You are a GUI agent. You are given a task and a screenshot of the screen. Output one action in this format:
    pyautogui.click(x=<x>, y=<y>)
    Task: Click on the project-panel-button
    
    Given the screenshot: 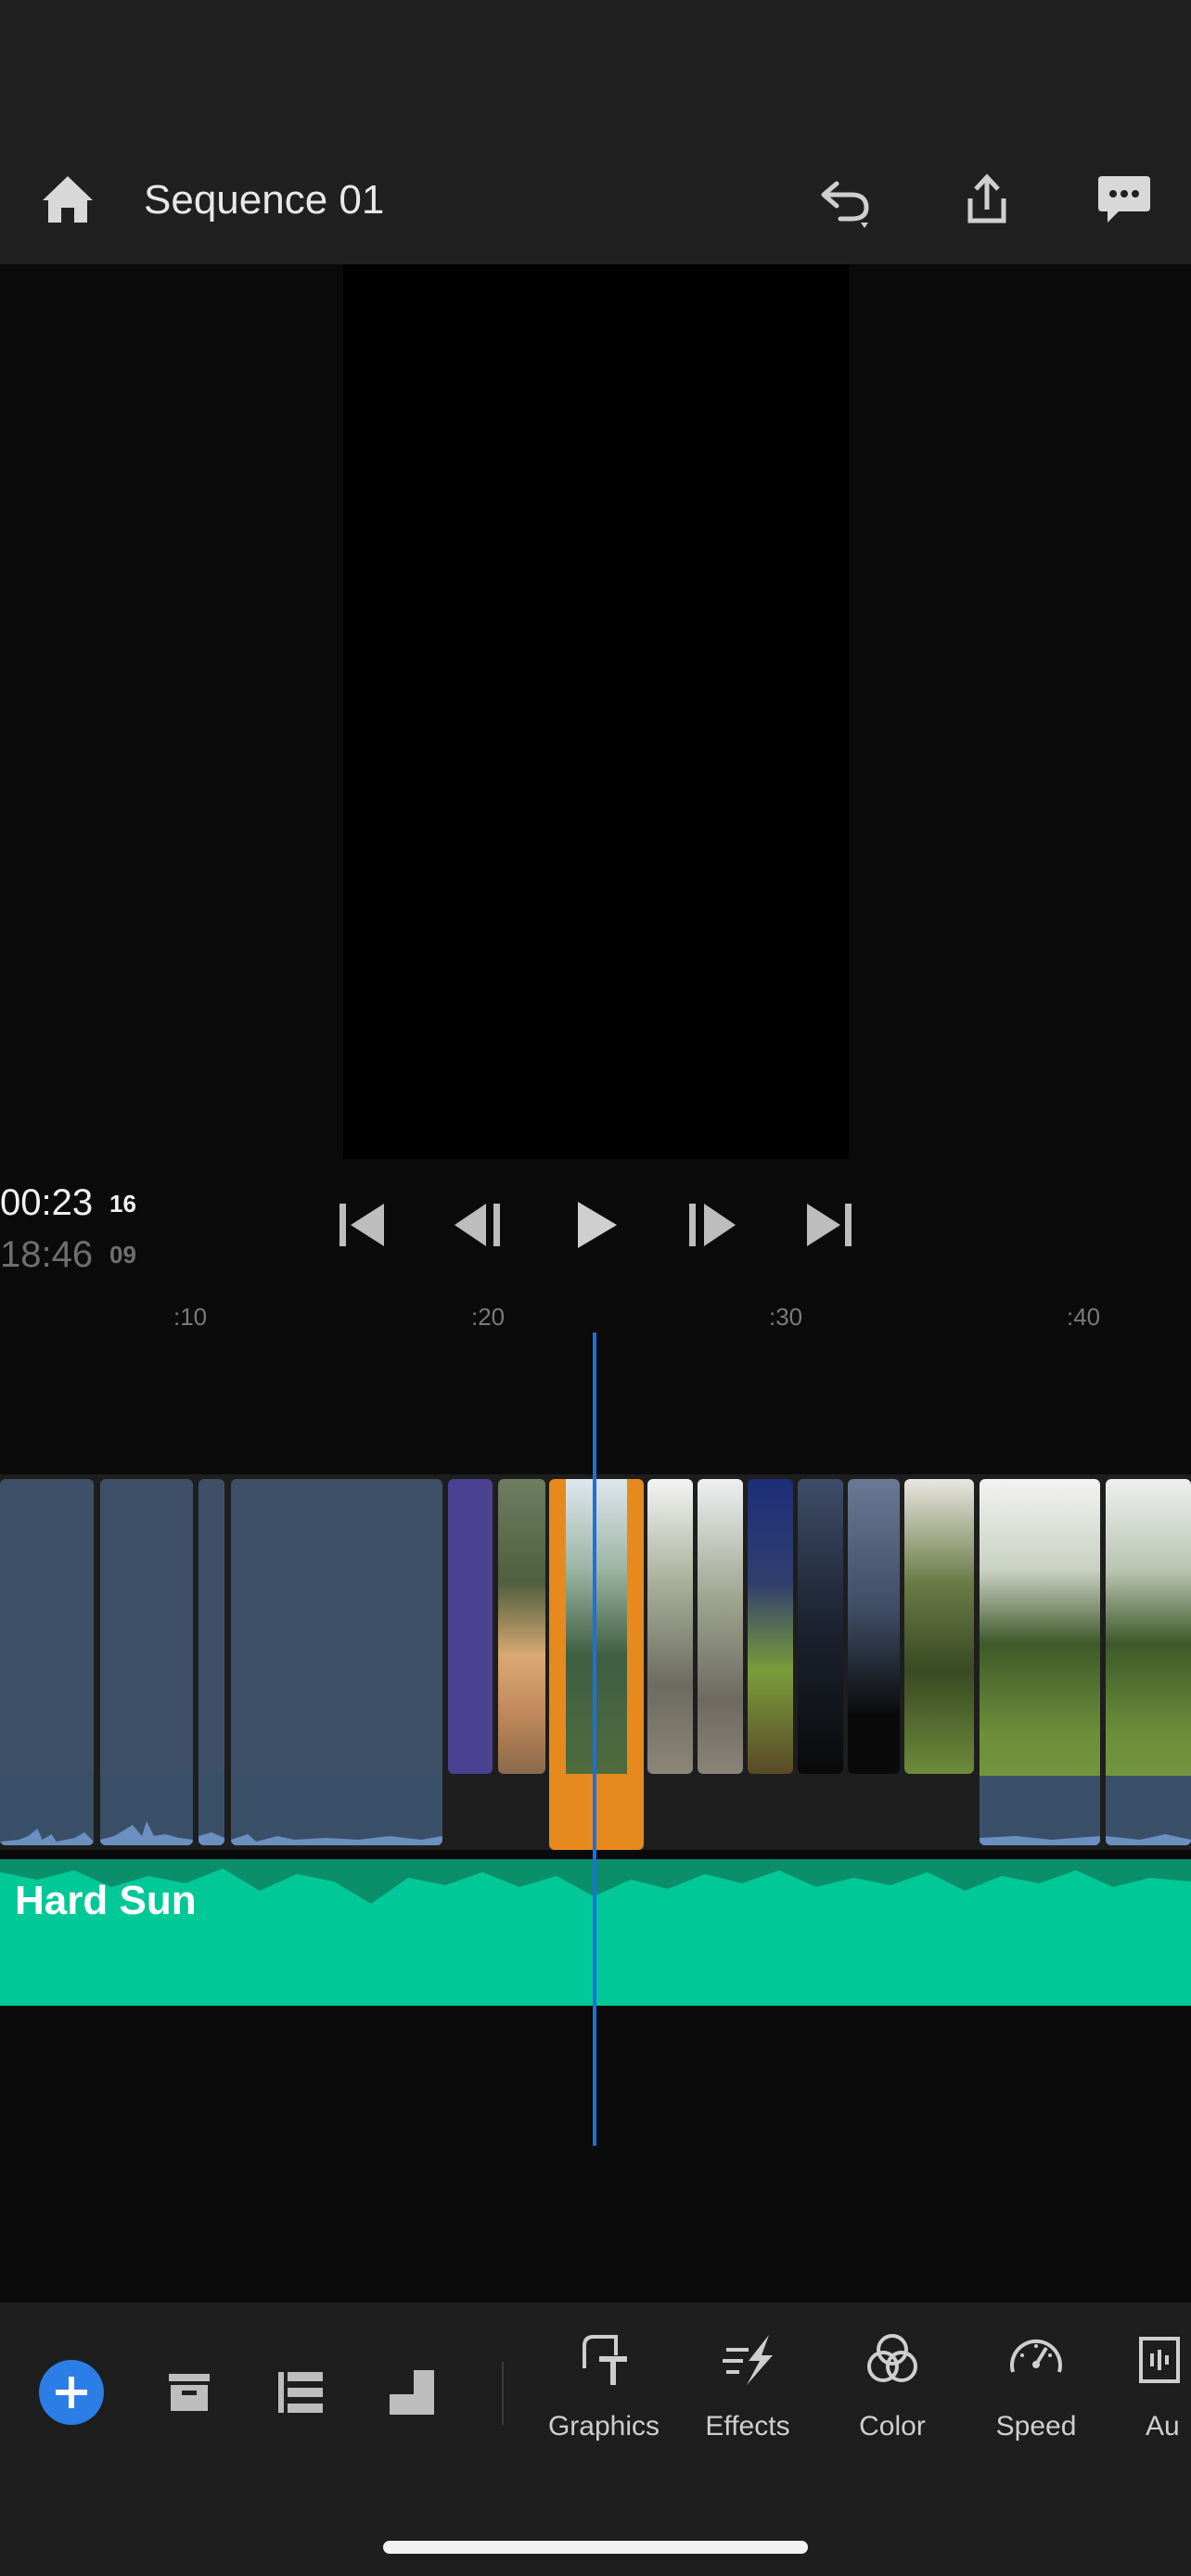 What is the action you would take?
    pyautogui.click(x=190, y=2393)
    